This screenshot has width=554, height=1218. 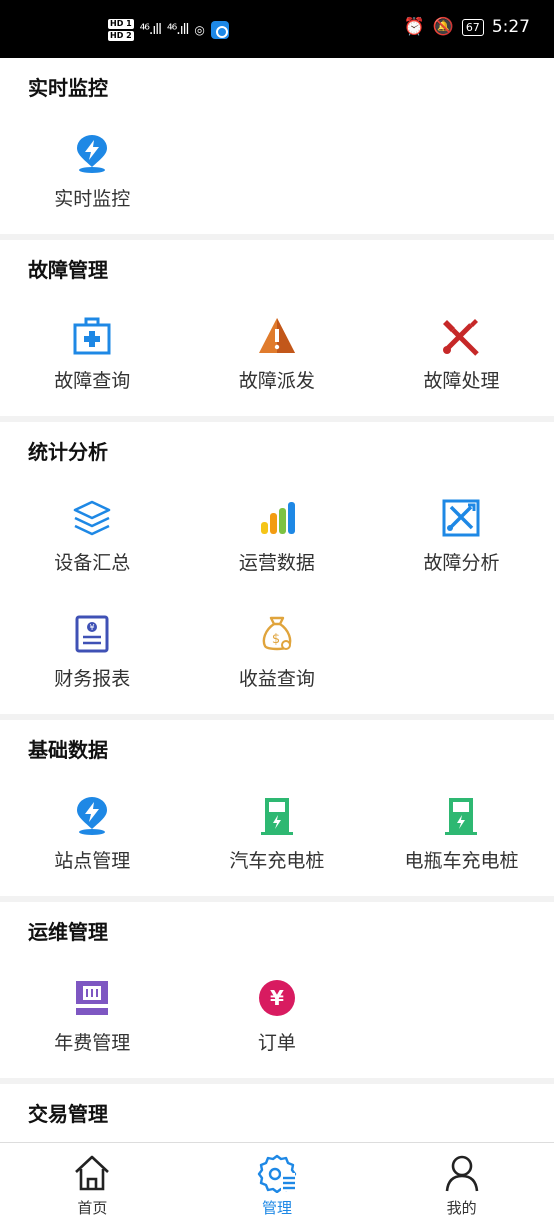 What do you see at coordinates (92, 199) in the screenshot?
I see `grid-item-label: 实时监控` at bounding box center [92, 199].